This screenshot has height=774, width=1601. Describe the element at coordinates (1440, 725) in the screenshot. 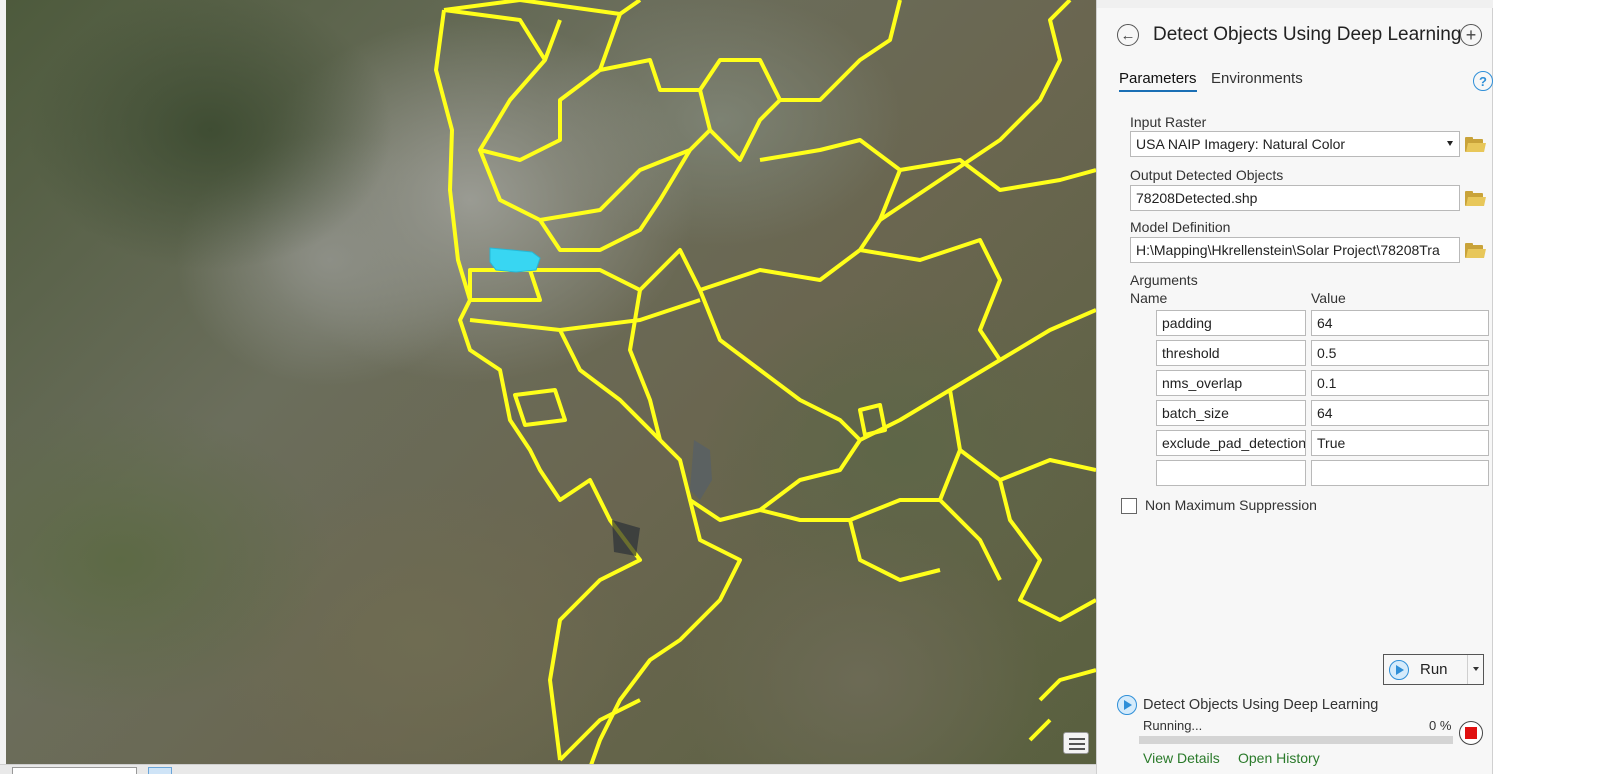

I see `progress-percent: 0 %` at that location.